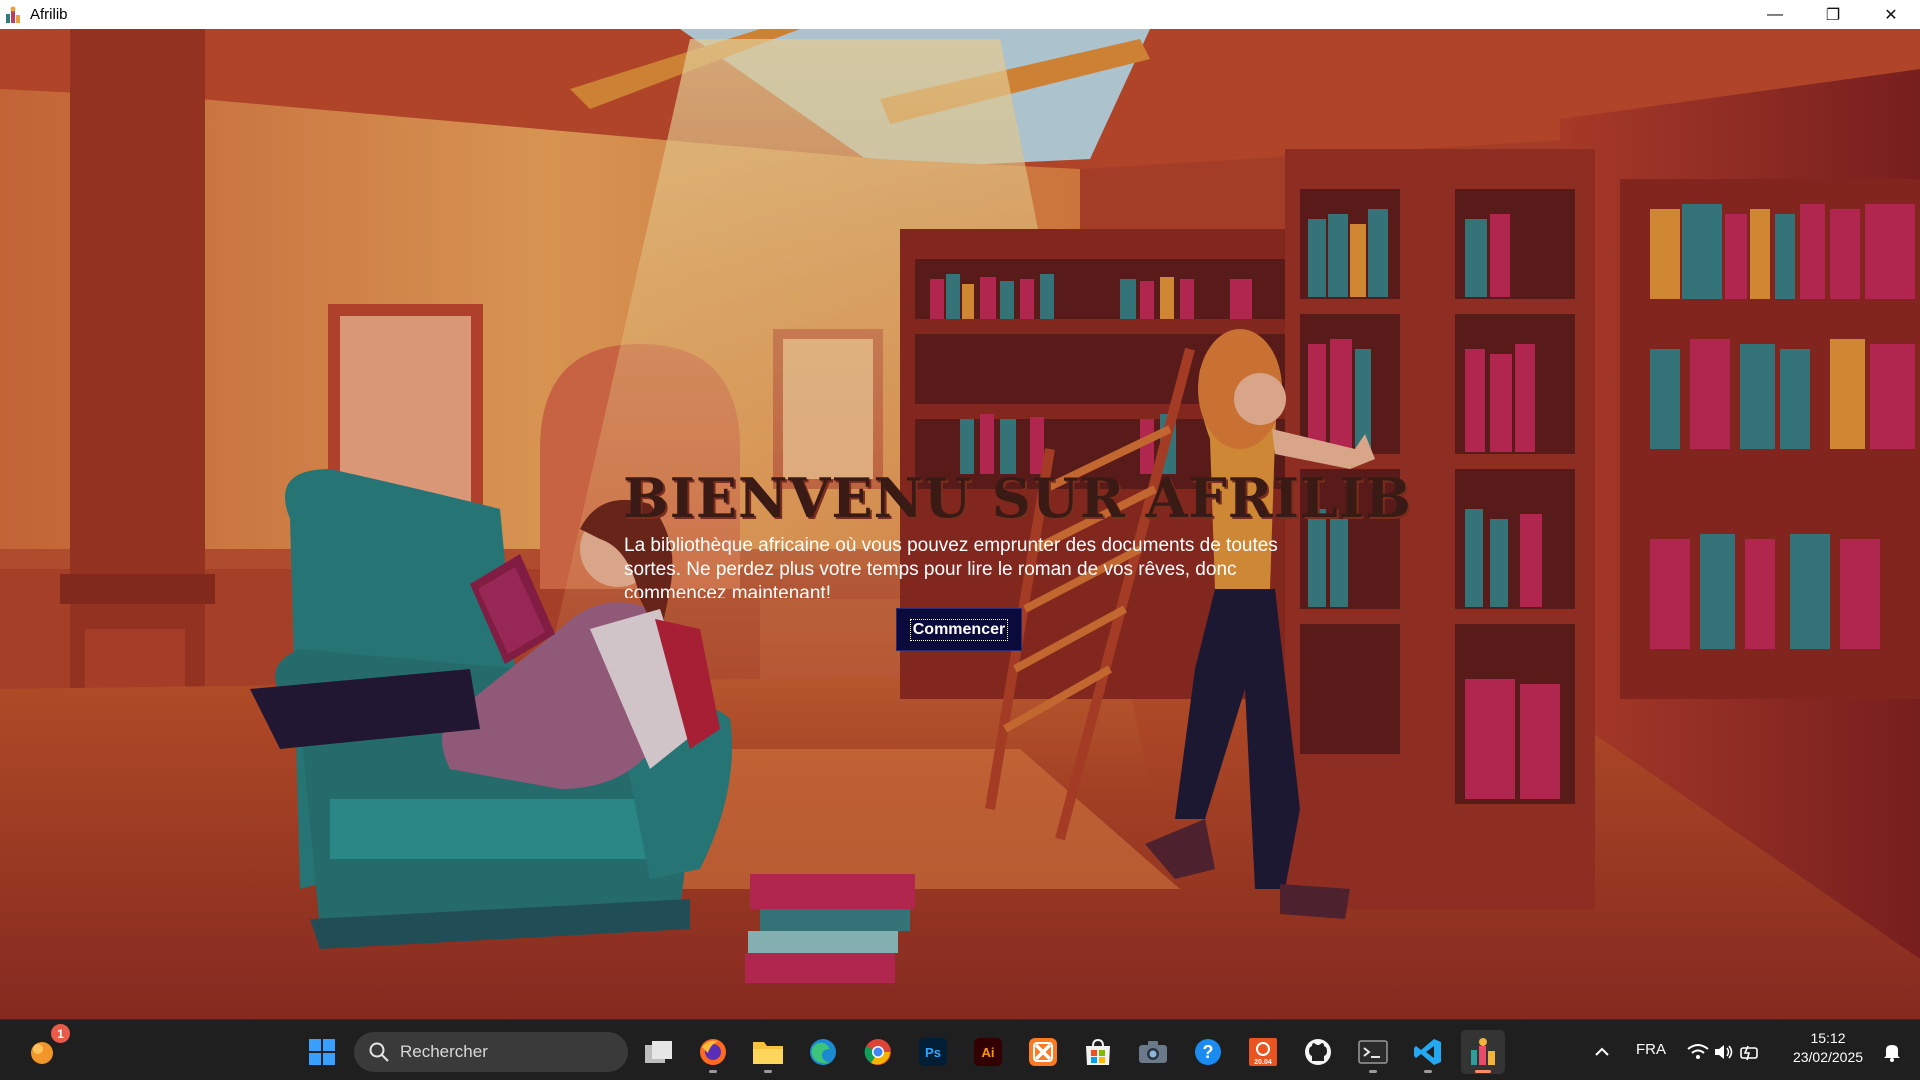  I want to click on hero-title: BIENVENU SUR AFRILIB, so click(1017, 498).